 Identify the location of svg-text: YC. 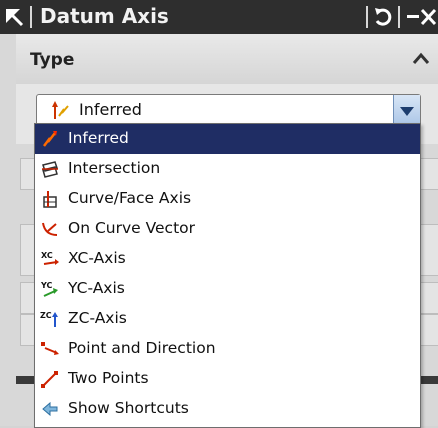
(46, 285).